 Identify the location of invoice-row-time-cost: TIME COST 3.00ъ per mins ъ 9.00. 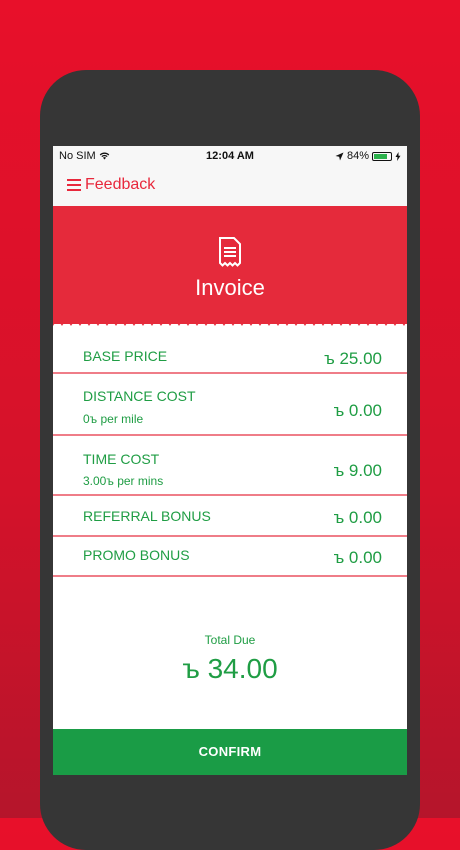
(230, 466).